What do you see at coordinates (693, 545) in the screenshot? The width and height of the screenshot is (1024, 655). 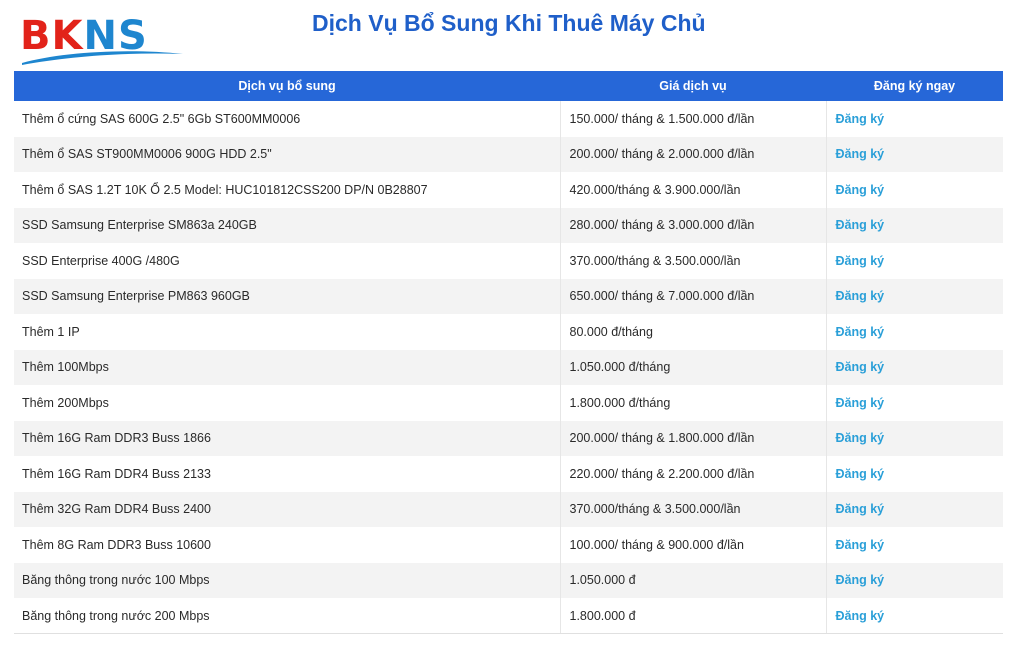 I see `service-price-cell: 100.000/ tháng & 900.000 đ/lần` at bounding box center [693, 545].